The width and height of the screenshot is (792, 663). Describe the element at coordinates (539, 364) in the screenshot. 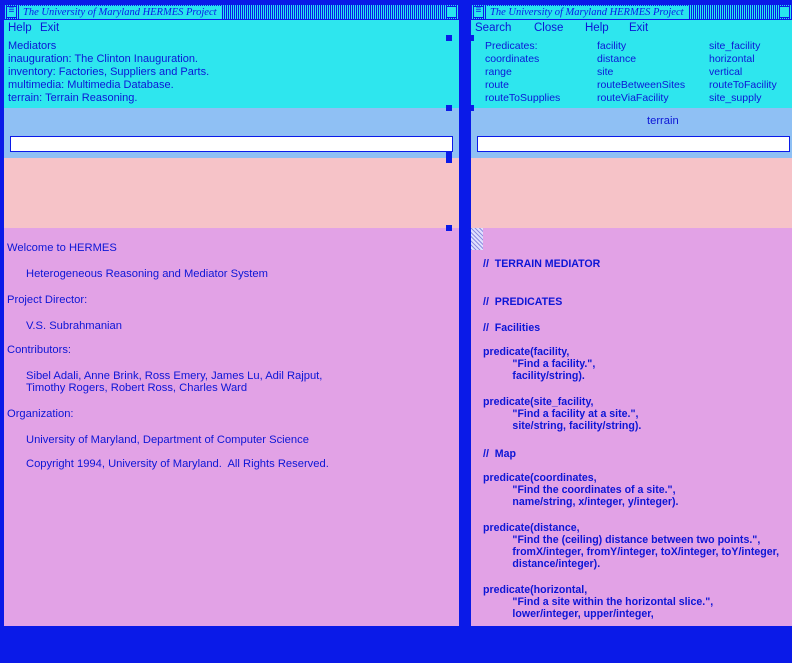

I see `code-line: "Find a facility.",` at that location.